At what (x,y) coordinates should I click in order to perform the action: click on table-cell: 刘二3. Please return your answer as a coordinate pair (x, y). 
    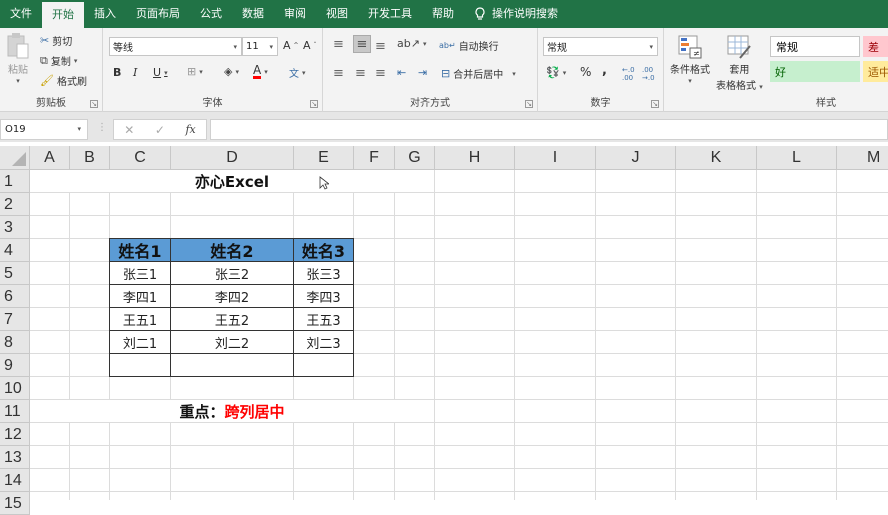
    Looking at the image, I should click on (323, 342).